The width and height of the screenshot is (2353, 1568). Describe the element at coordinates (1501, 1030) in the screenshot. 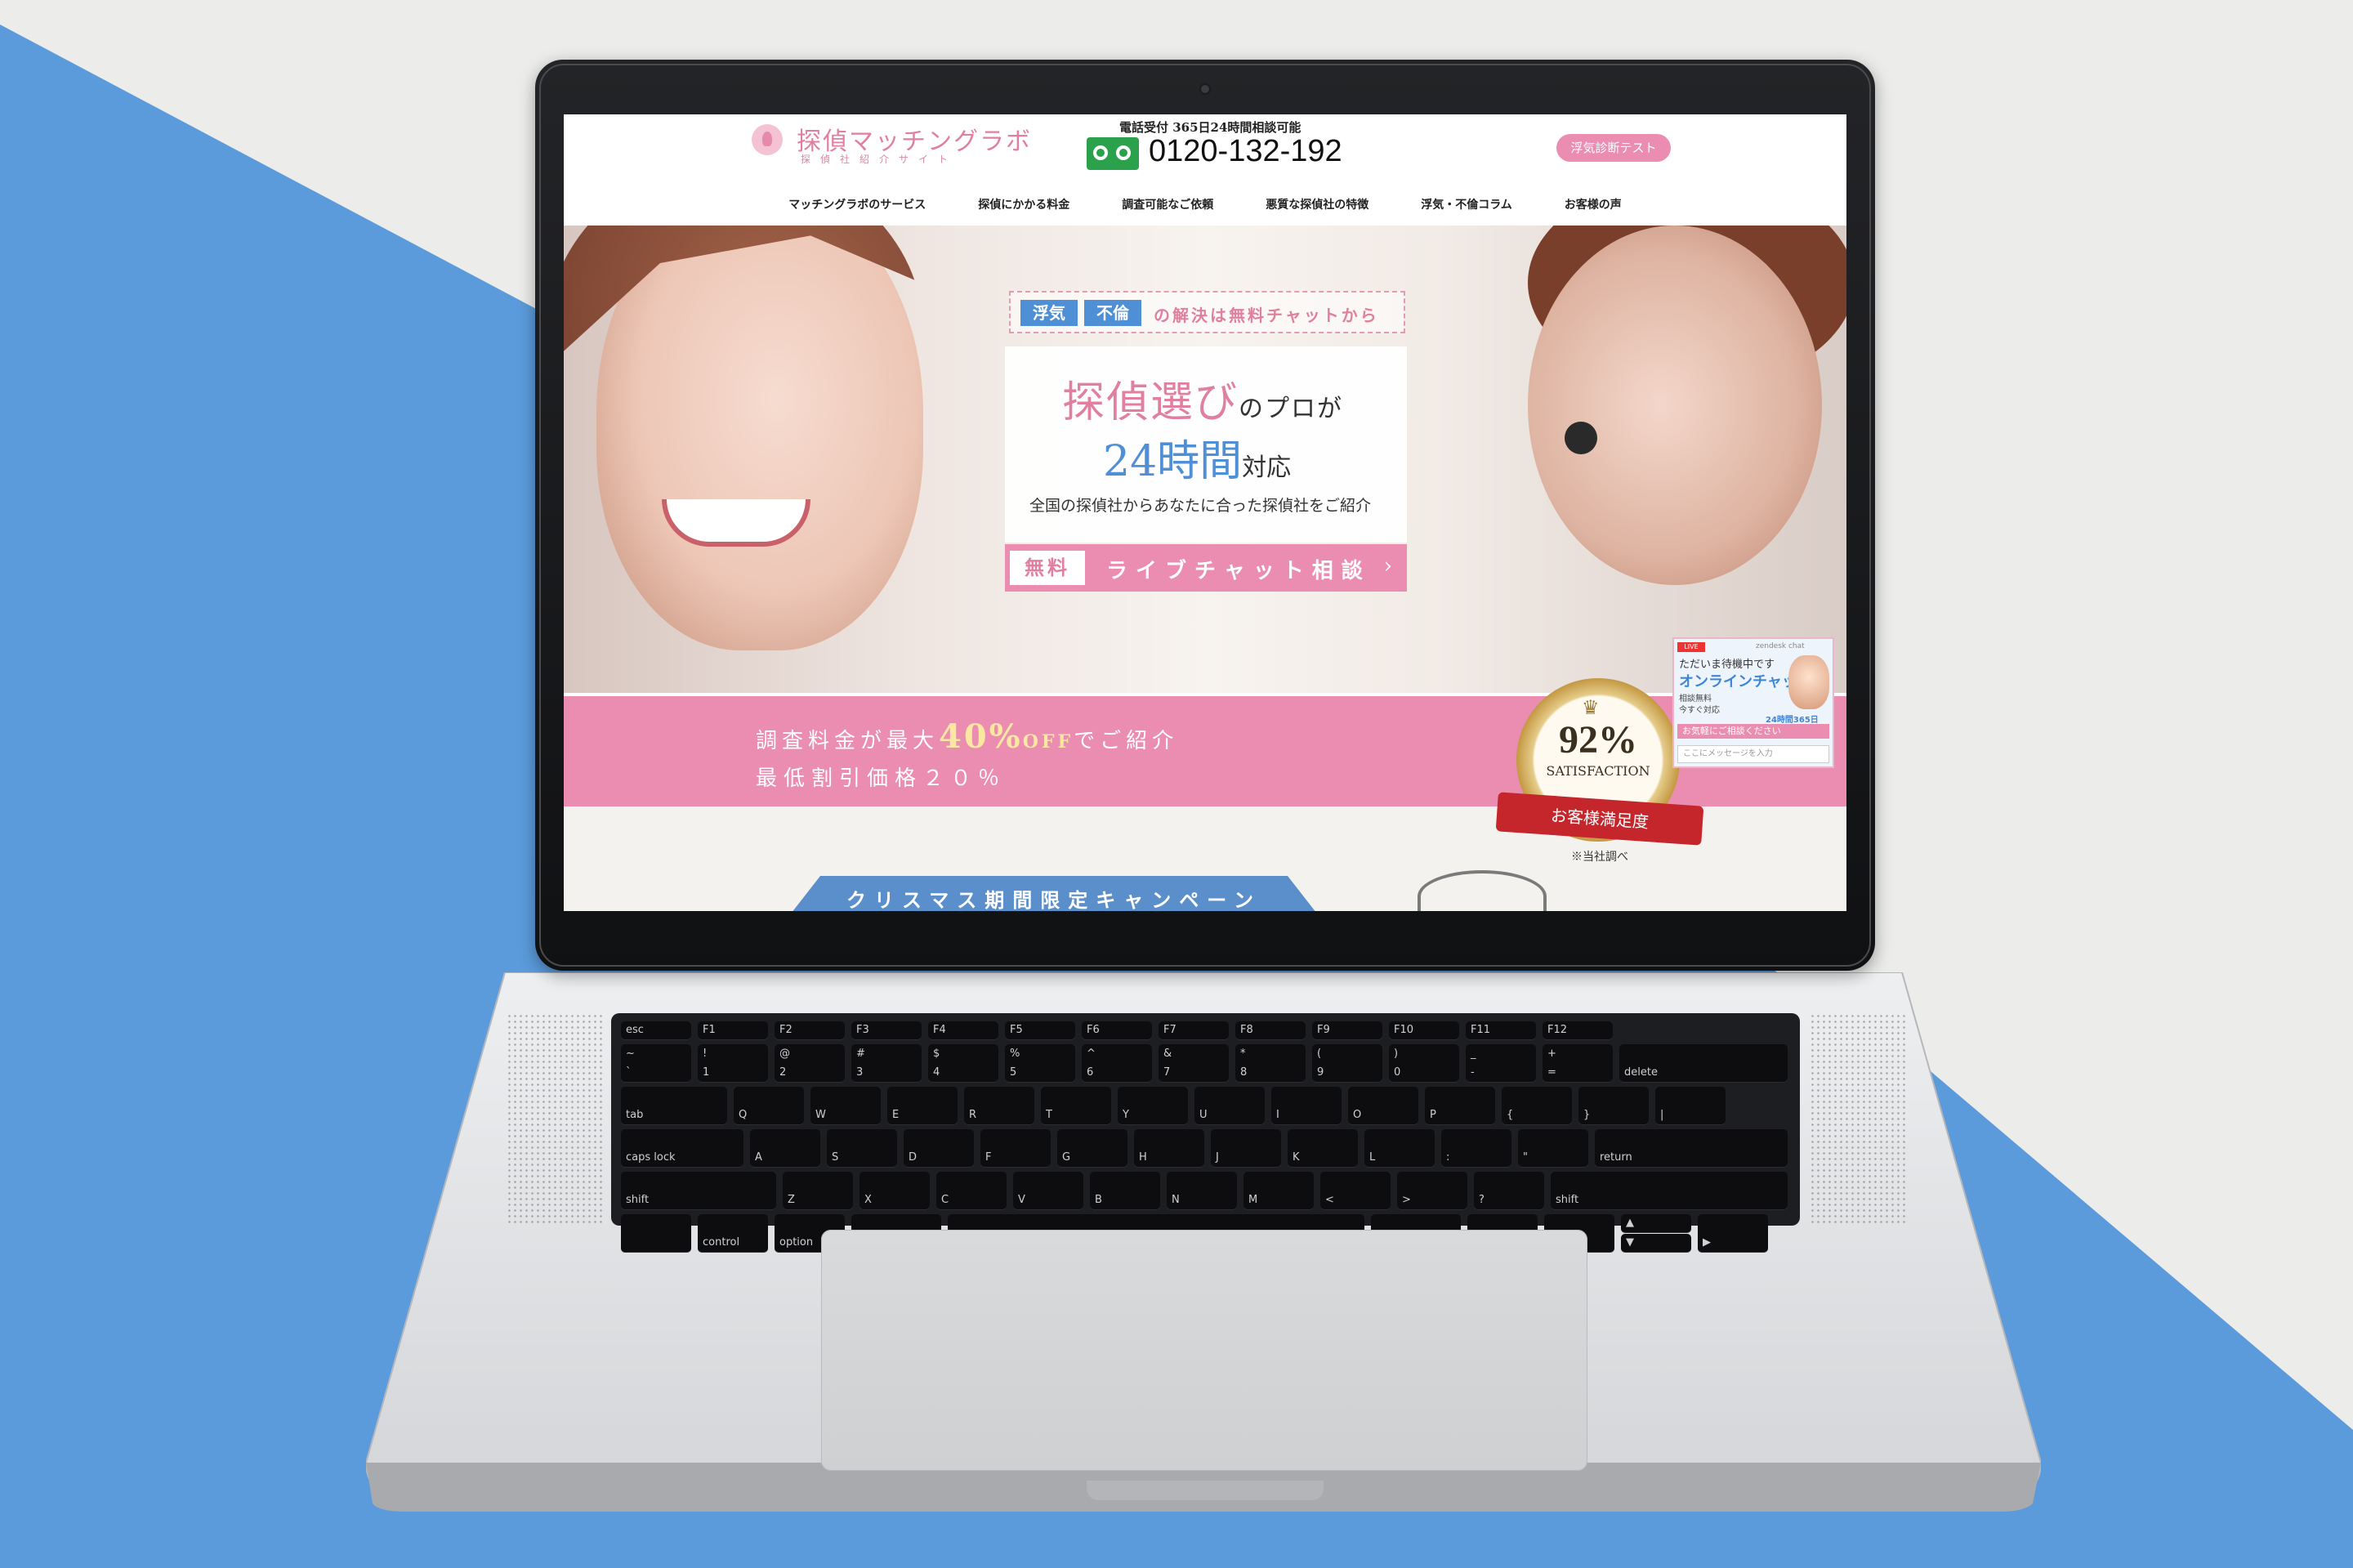

I see `fn-key: F11` at that location.